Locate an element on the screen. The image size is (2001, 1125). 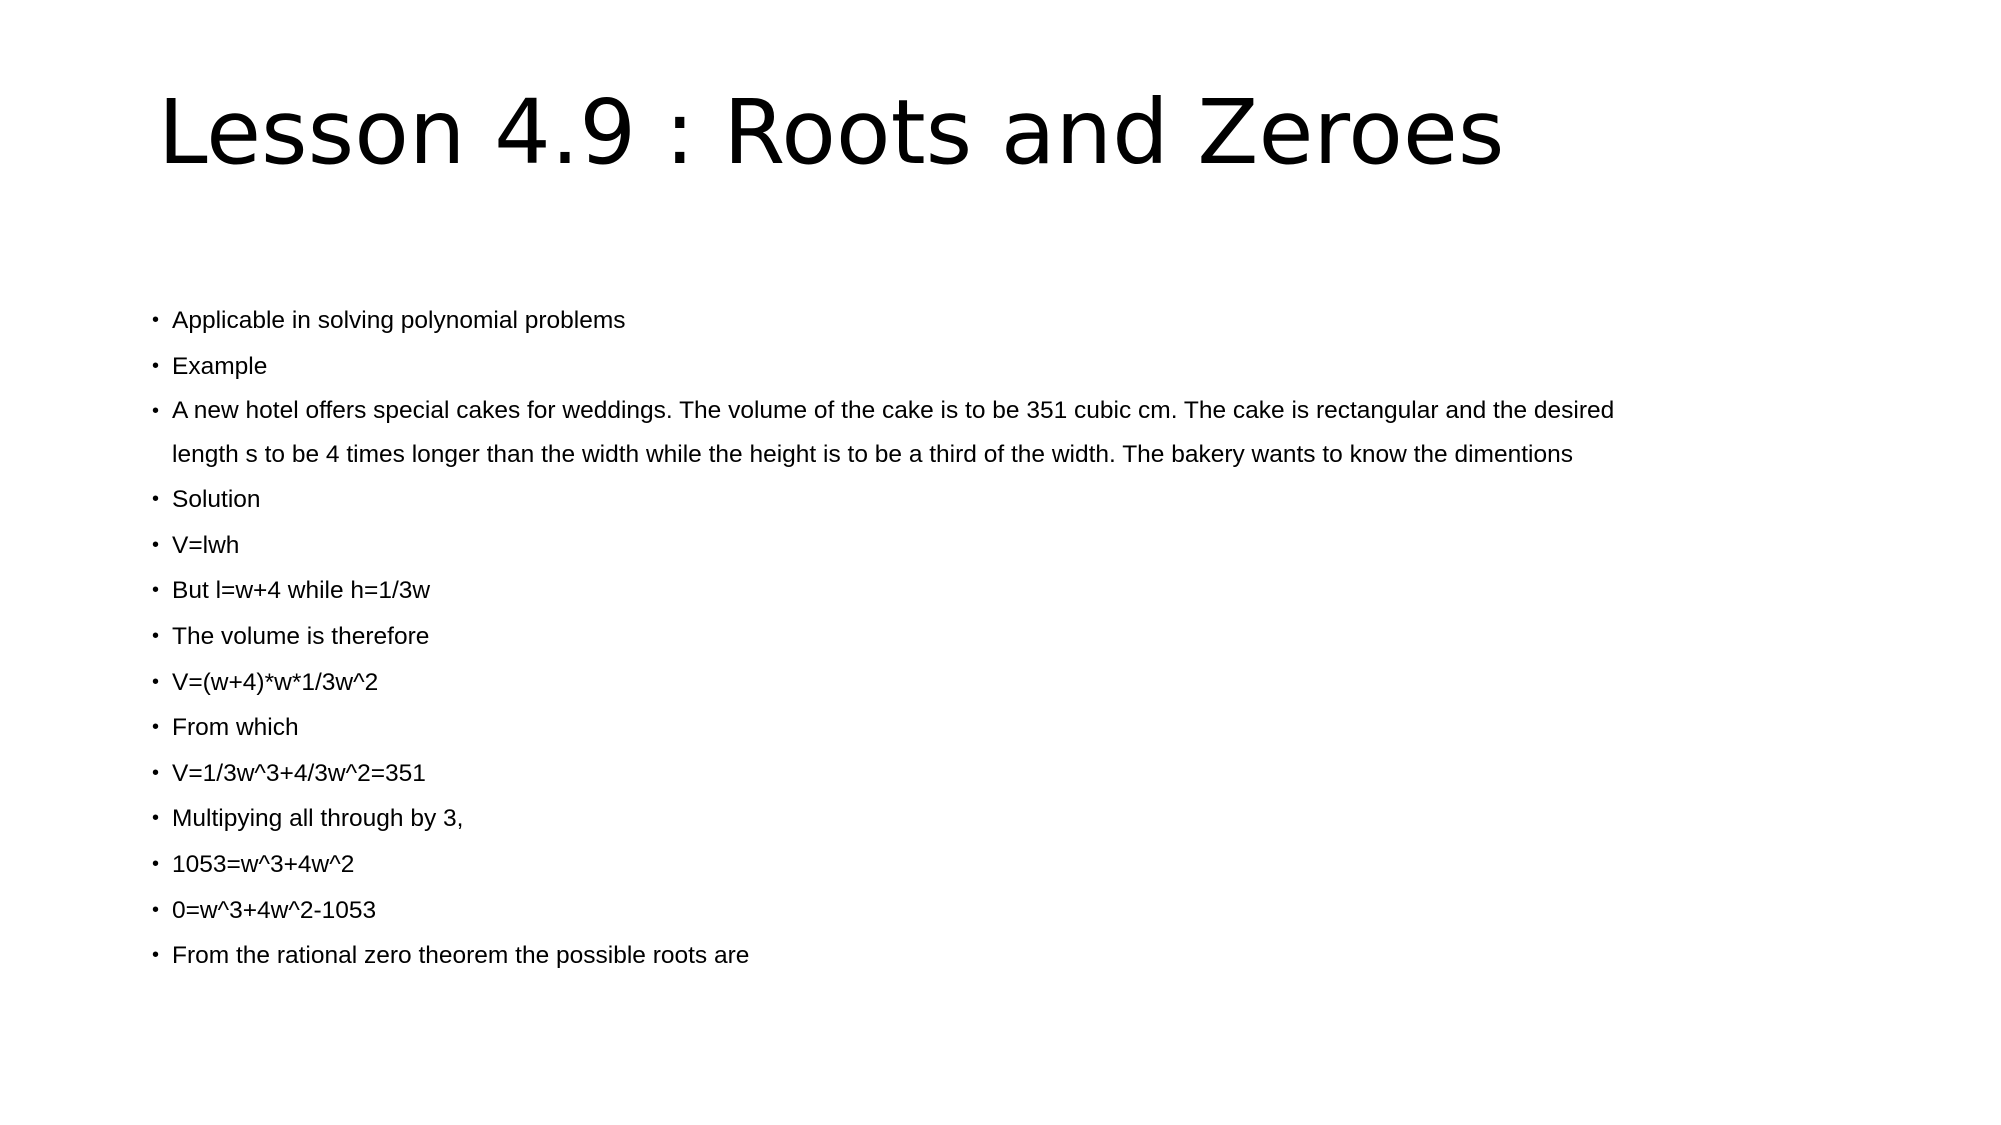
bullet-text: 0=w^3+4w^2-1053 is located at coordinates (274, 910).